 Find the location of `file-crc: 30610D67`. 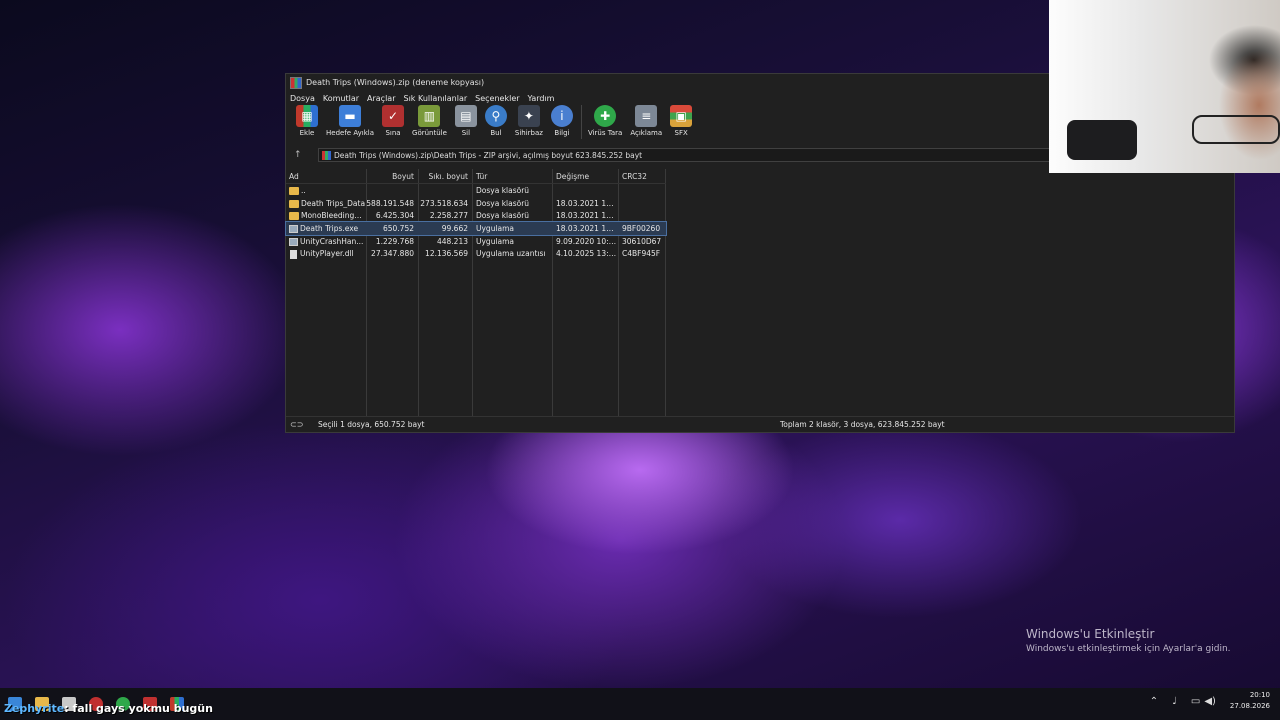

file-crc: 30610D67 is located at coordinates (642, 241).